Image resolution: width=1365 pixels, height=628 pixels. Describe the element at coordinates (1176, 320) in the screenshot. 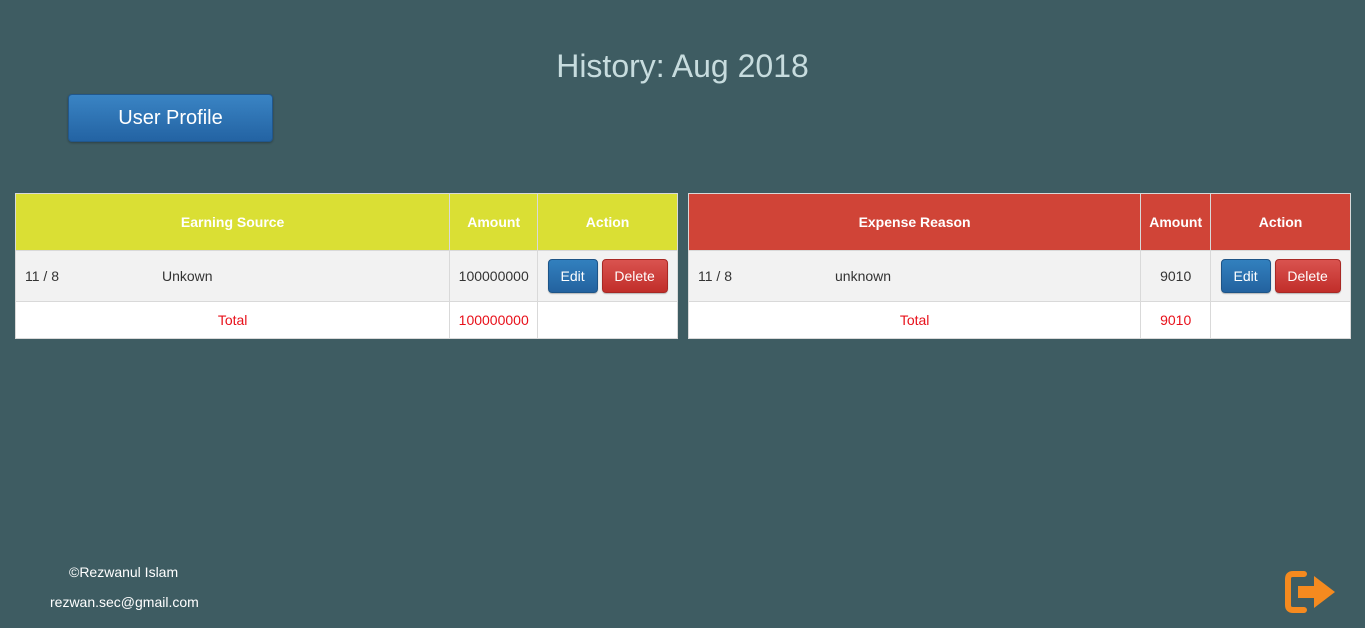

I see `expenses-total-amount: 9010` at that location.